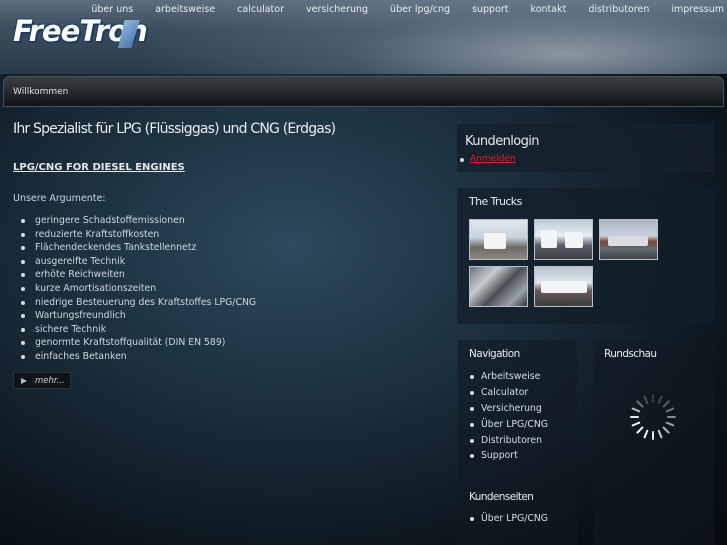 The height and width of the screenshot is (545, 727). I want to click on list-item: Flächendeckendes Tankstellennetz, so click(136, 248).